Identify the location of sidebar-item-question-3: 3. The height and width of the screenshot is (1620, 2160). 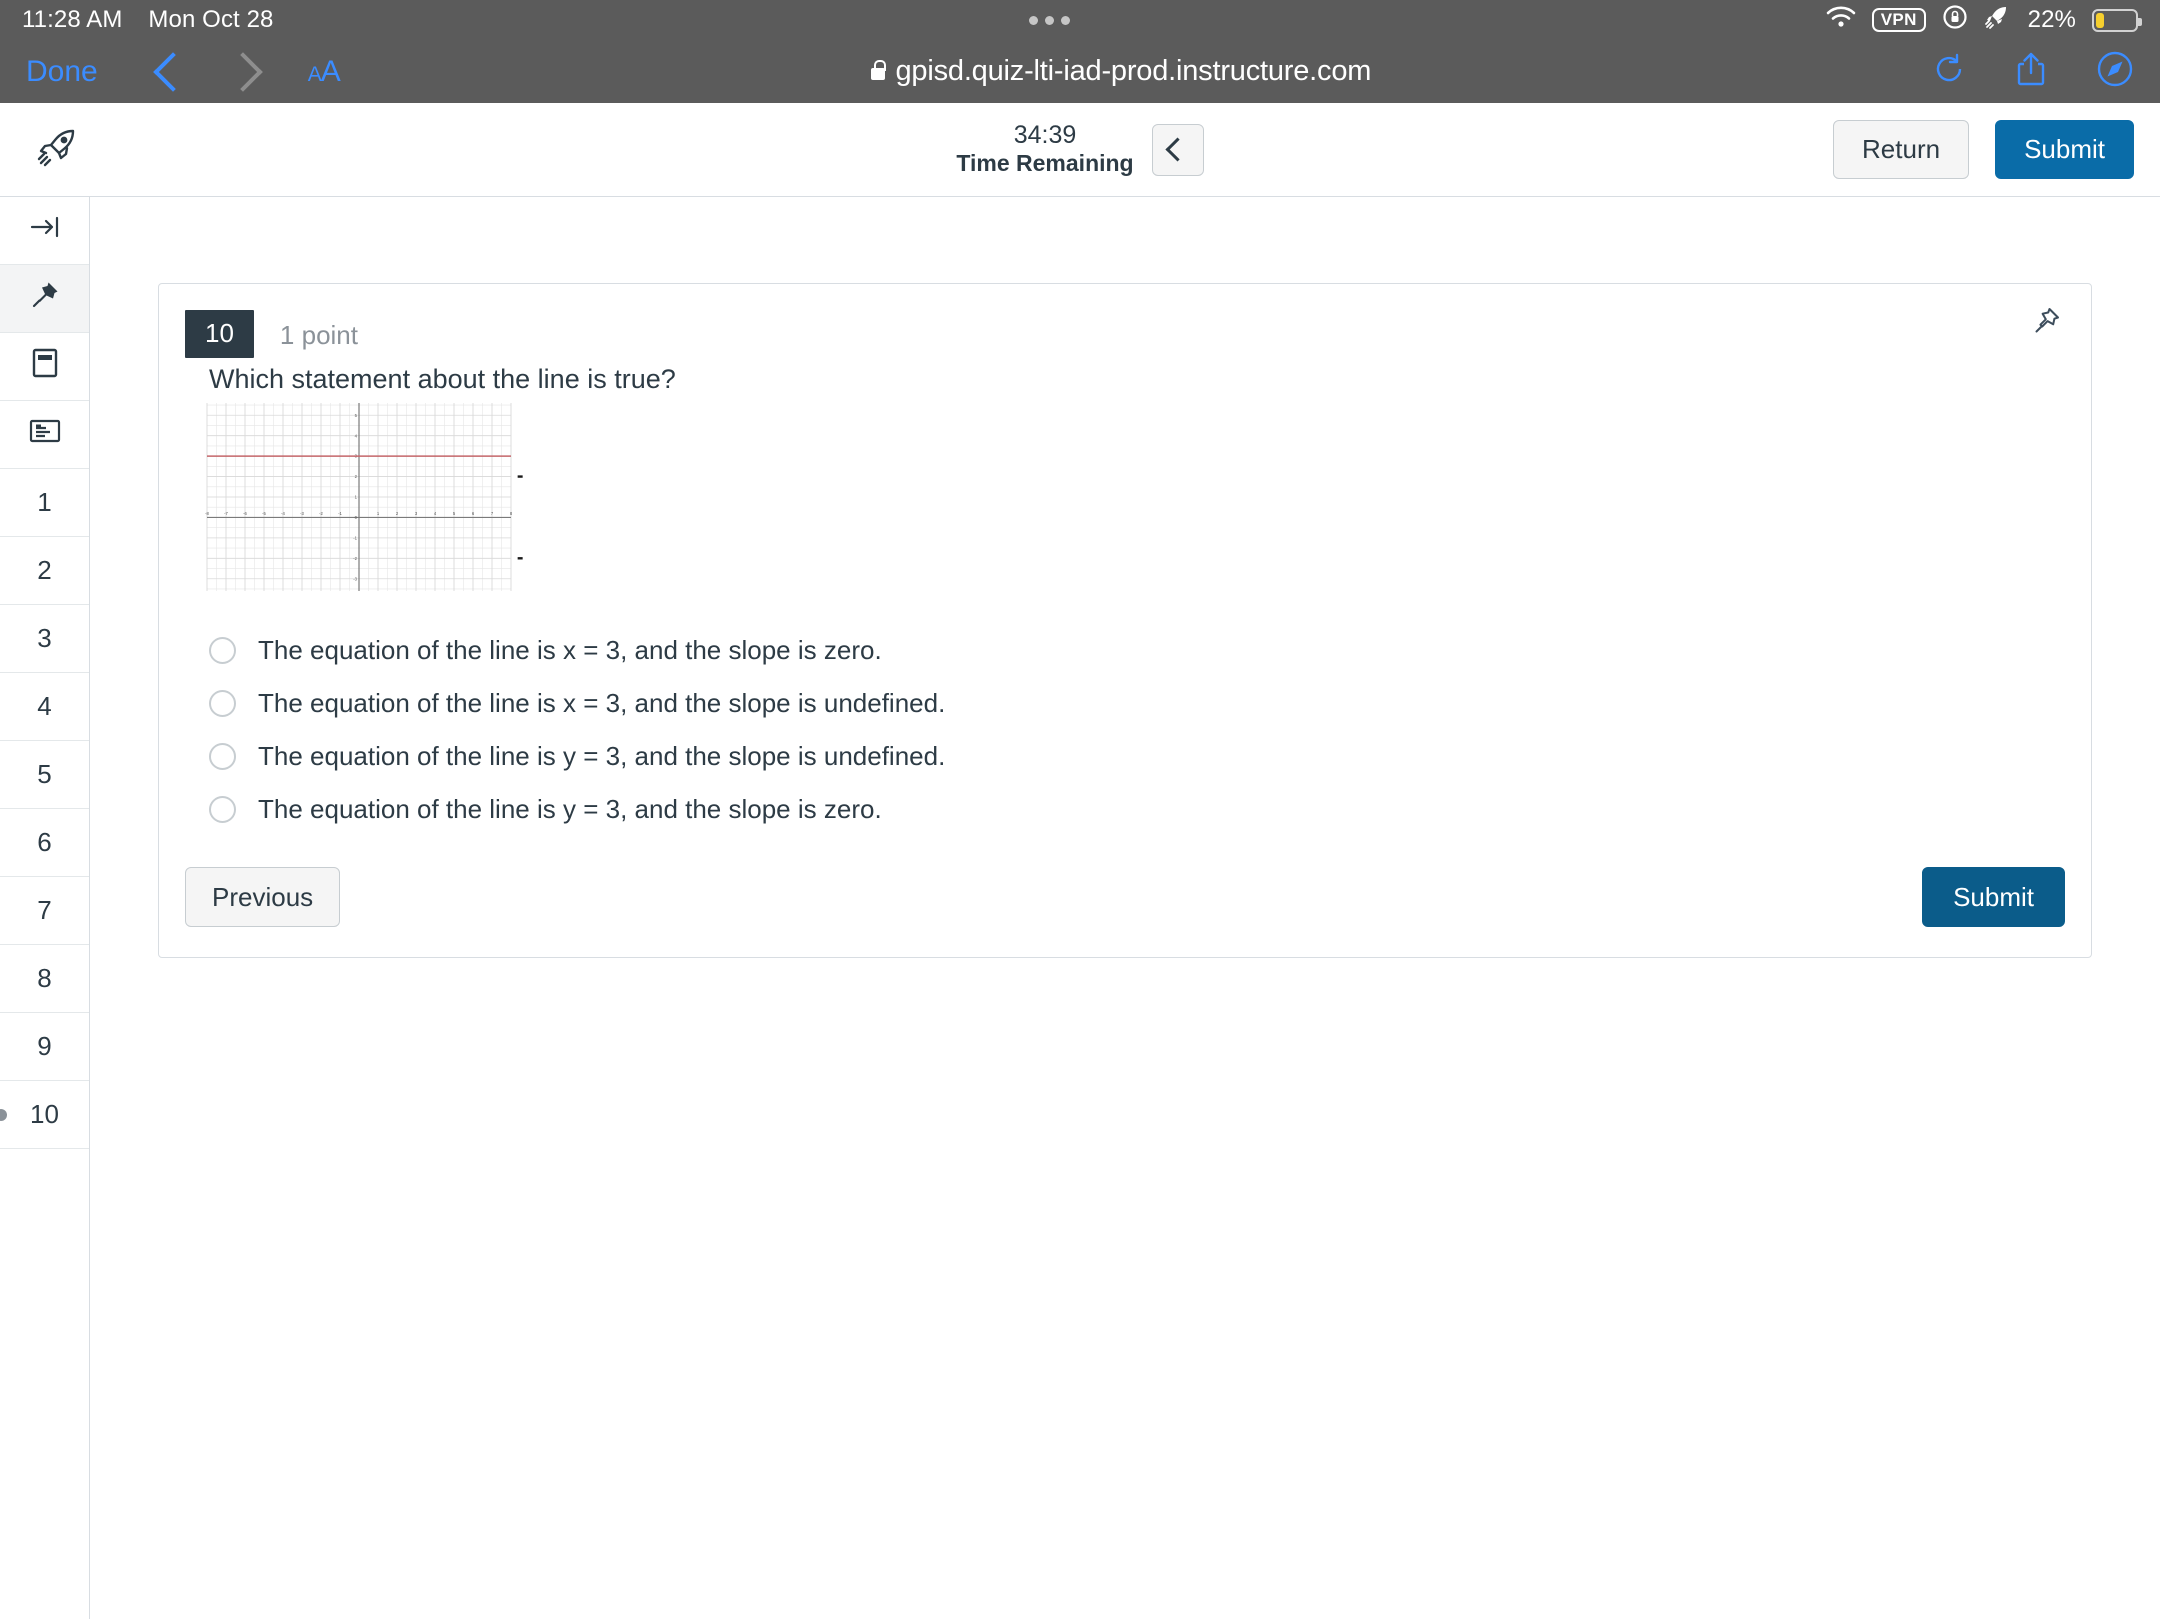
(44, 639).